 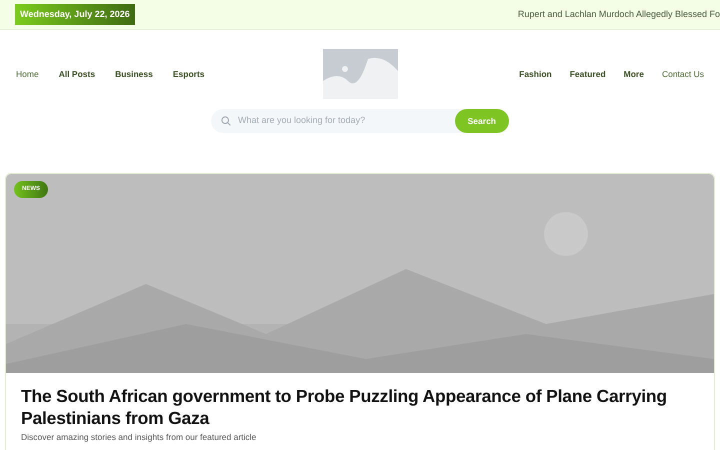 I want to click on article-excerpt: Discover amazing stories and insights from our featured article, so click(x=139, y=437).